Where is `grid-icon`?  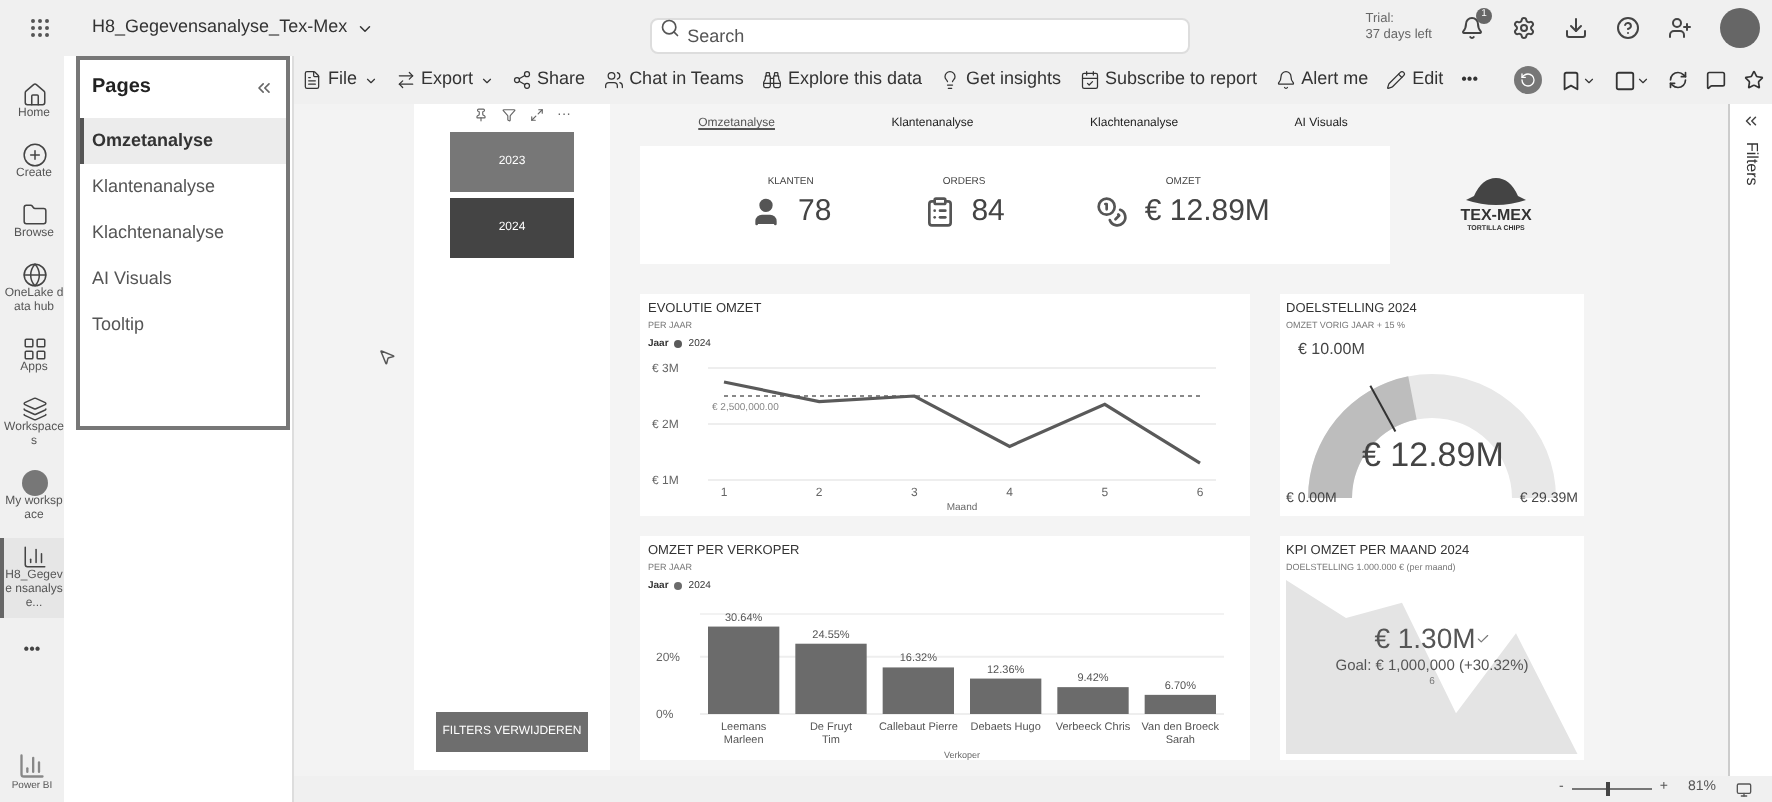 grid-icon is located at coordinates (34, 349).